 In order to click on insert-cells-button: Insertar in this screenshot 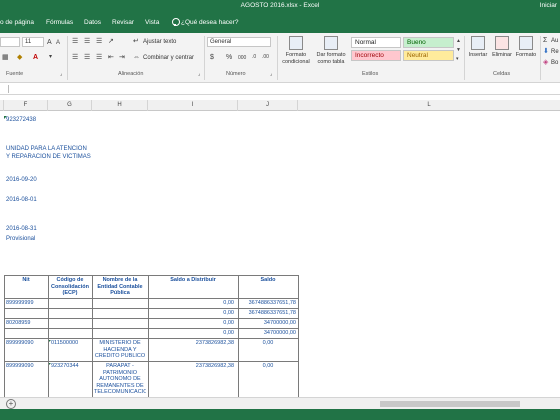, I will do `click(478, 47)`.